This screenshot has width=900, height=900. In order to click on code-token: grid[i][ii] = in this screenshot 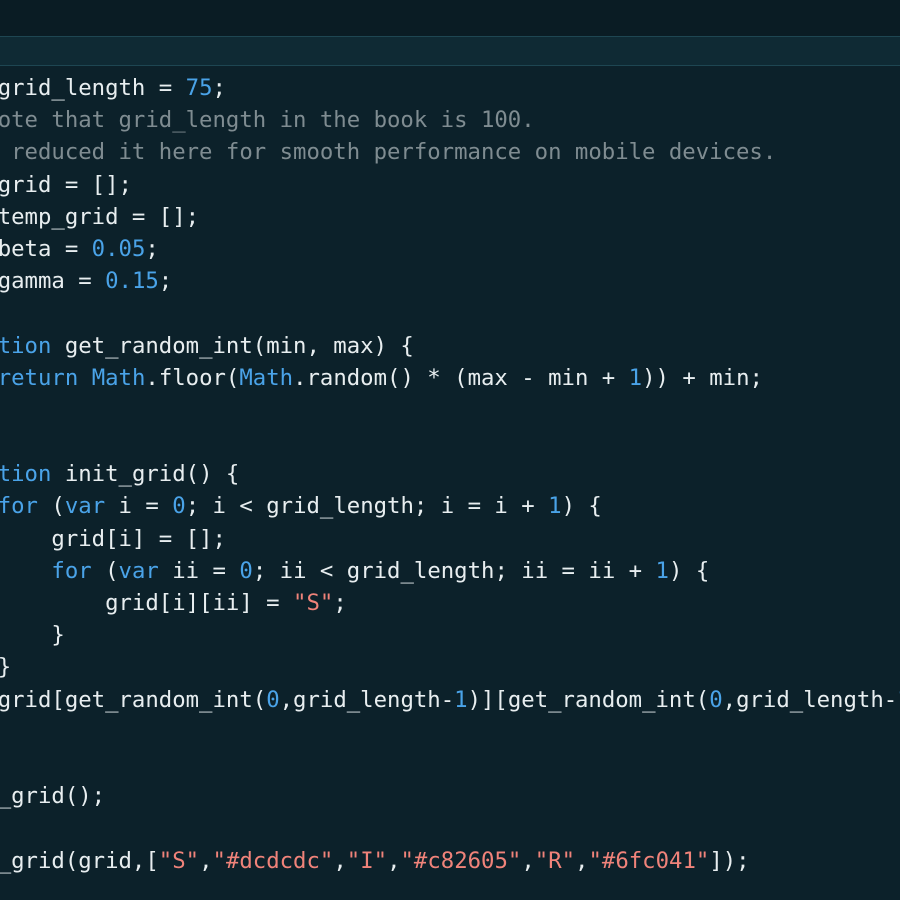, I will do `click(192, 603)`.